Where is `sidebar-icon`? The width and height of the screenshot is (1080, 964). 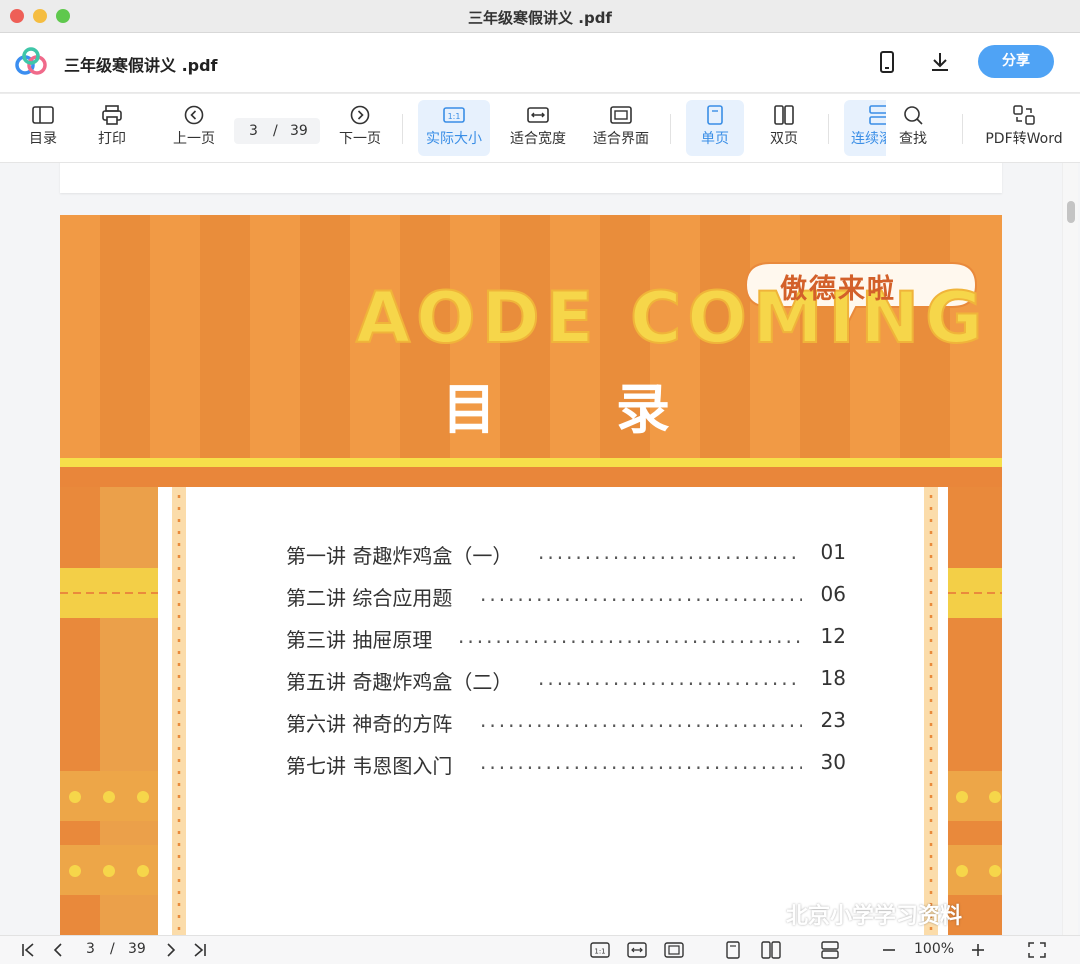 sidebar-icon is located at coordinates (43, 115).